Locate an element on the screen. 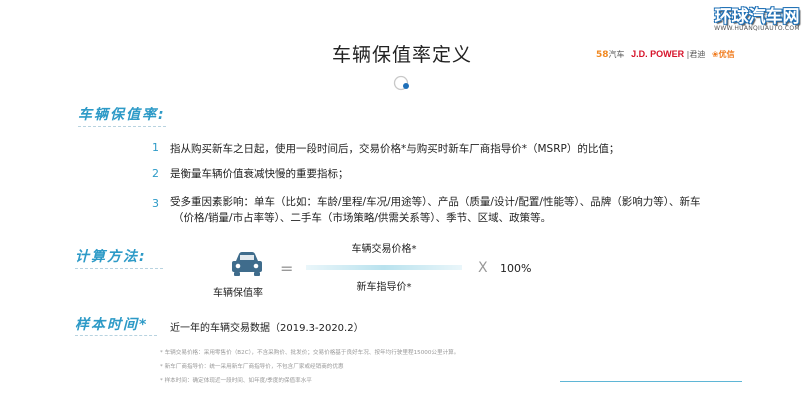 This screenshot has width=804, height=416. section-formula-heading: 计算方法: is located at coordinates (111, 257).